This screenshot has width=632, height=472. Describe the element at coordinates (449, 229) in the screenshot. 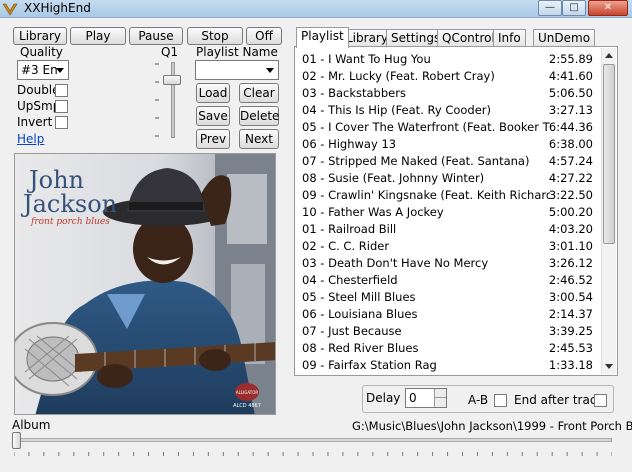

I see `playlist-row: 01 - Railroad Bill 4:03.20` at that location.